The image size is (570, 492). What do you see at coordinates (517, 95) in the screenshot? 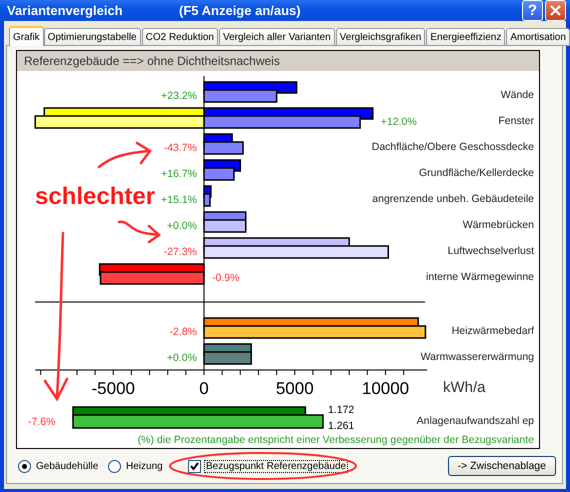
I see `category-label: Wände` at bounding box center [517, 95].